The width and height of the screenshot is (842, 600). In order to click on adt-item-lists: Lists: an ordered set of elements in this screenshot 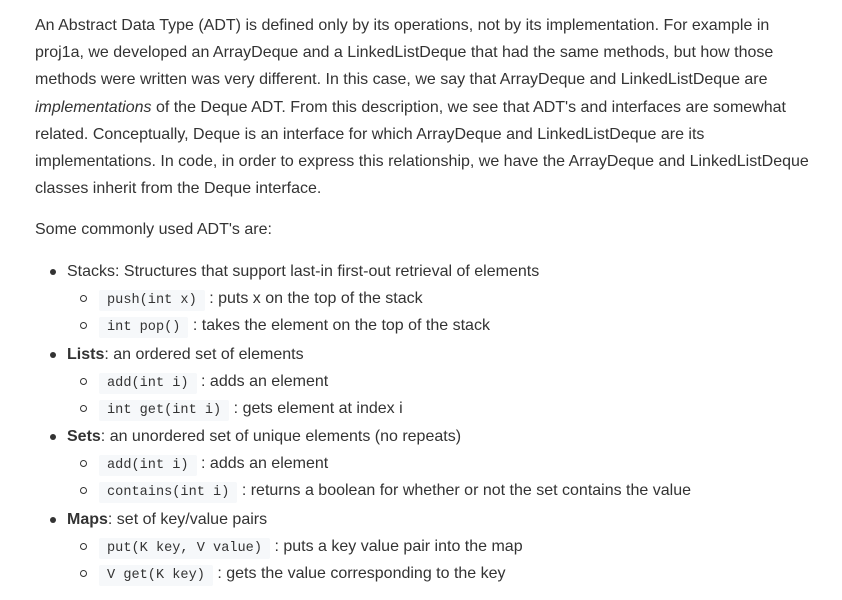, I will do `click(177, 354)`.